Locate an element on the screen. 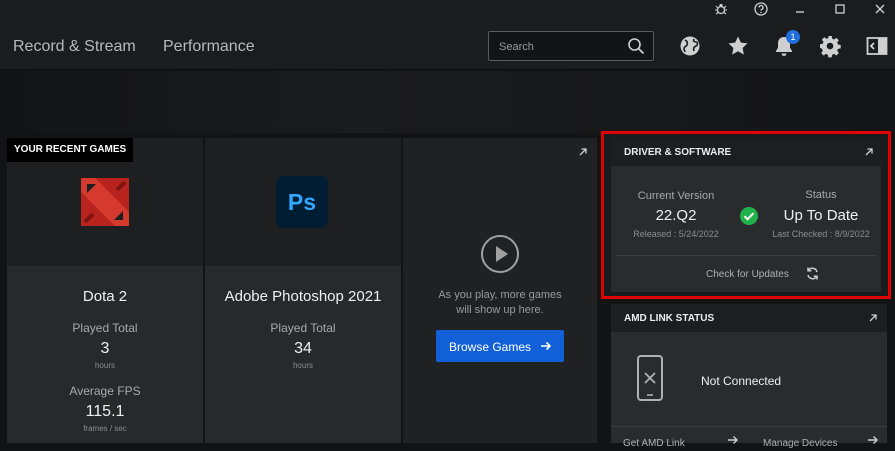 This screenshot has width=895, height=451. browse-games-button: Browse Games is located at coordinates (500, 346).